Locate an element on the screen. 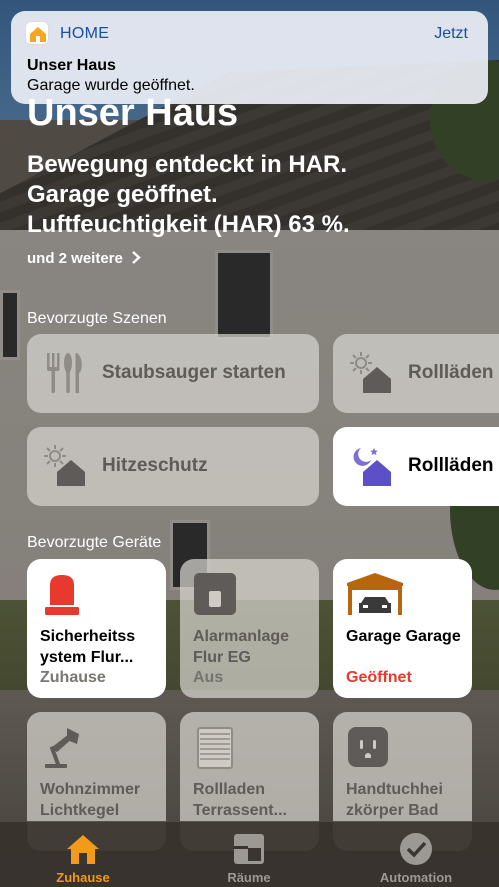  outlet-icon is located at coordinates (368, 747).